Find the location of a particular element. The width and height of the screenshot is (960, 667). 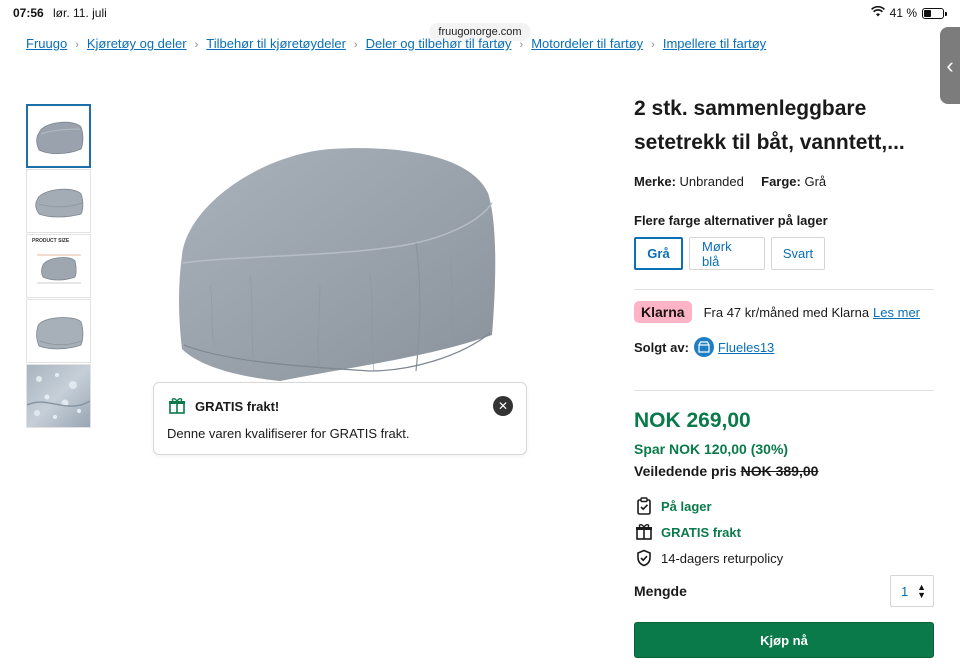

status-time: 07:56 is located at coordinates (28, 13).